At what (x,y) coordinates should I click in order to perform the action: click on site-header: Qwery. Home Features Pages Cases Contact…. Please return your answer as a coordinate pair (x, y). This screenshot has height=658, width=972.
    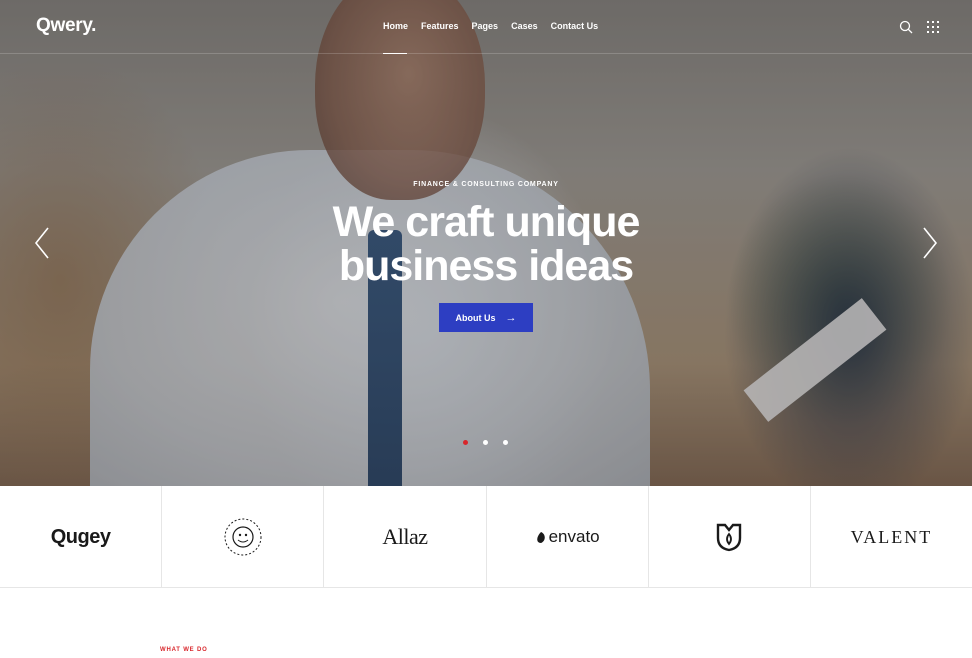
    Looking at the image, I should click on (486, 27).